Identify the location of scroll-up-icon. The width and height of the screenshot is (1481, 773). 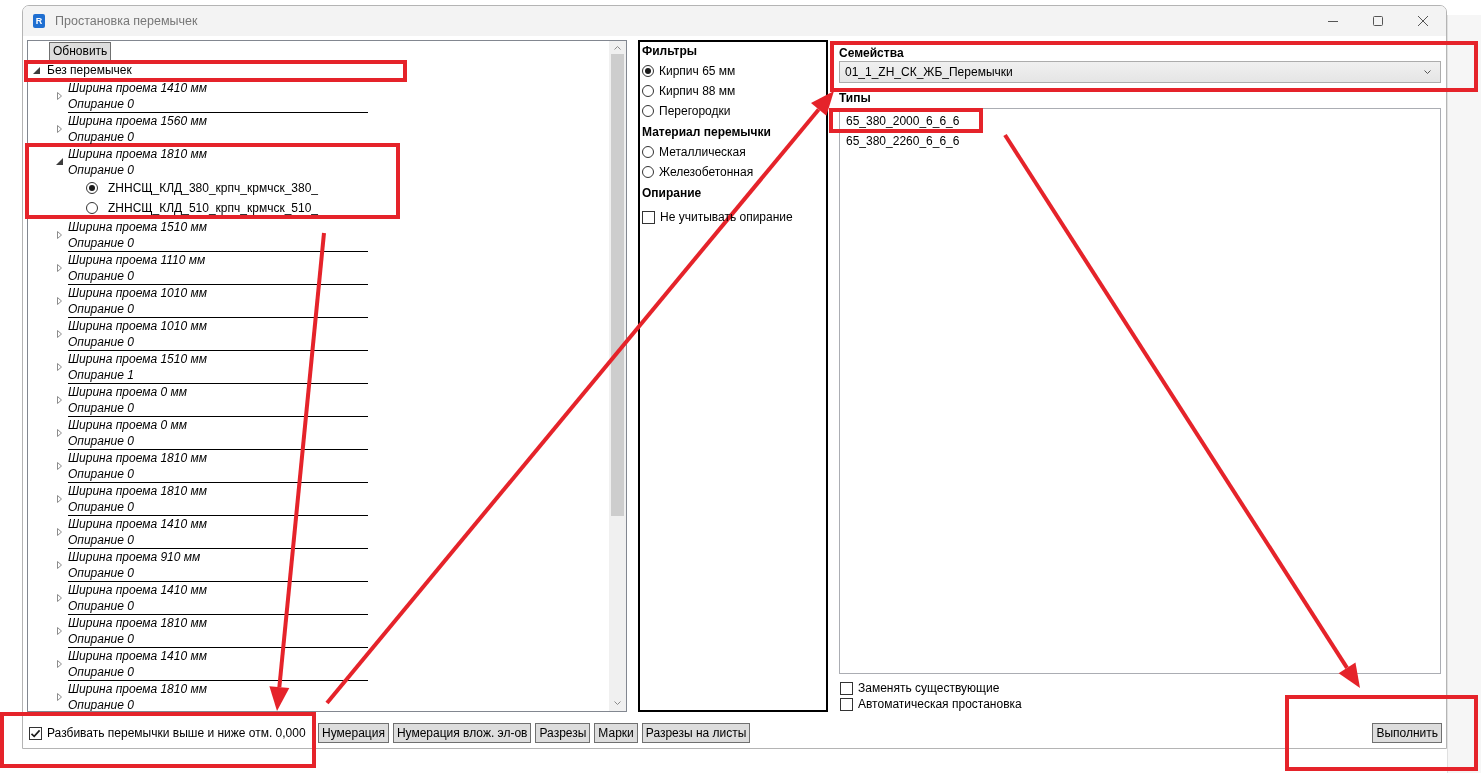
(617, 48).